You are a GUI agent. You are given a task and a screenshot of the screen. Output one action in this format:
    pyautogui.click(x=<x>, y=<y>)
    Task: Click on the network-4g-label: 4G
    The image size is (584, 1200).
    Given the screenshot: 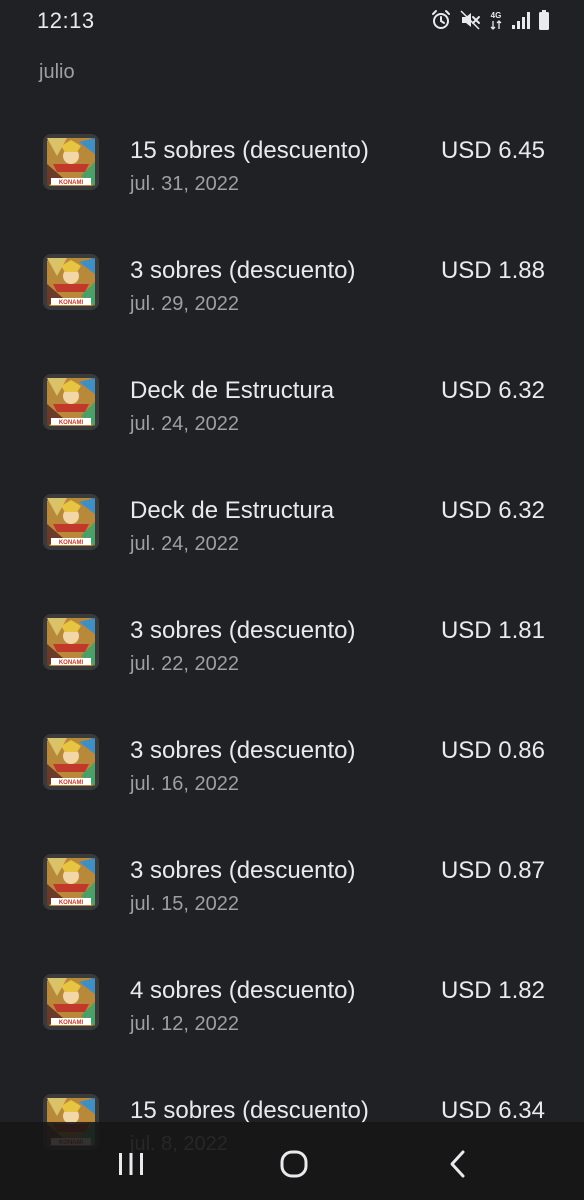 What is the action you would take?
    pyautogui.click(x=496, y=15)
    